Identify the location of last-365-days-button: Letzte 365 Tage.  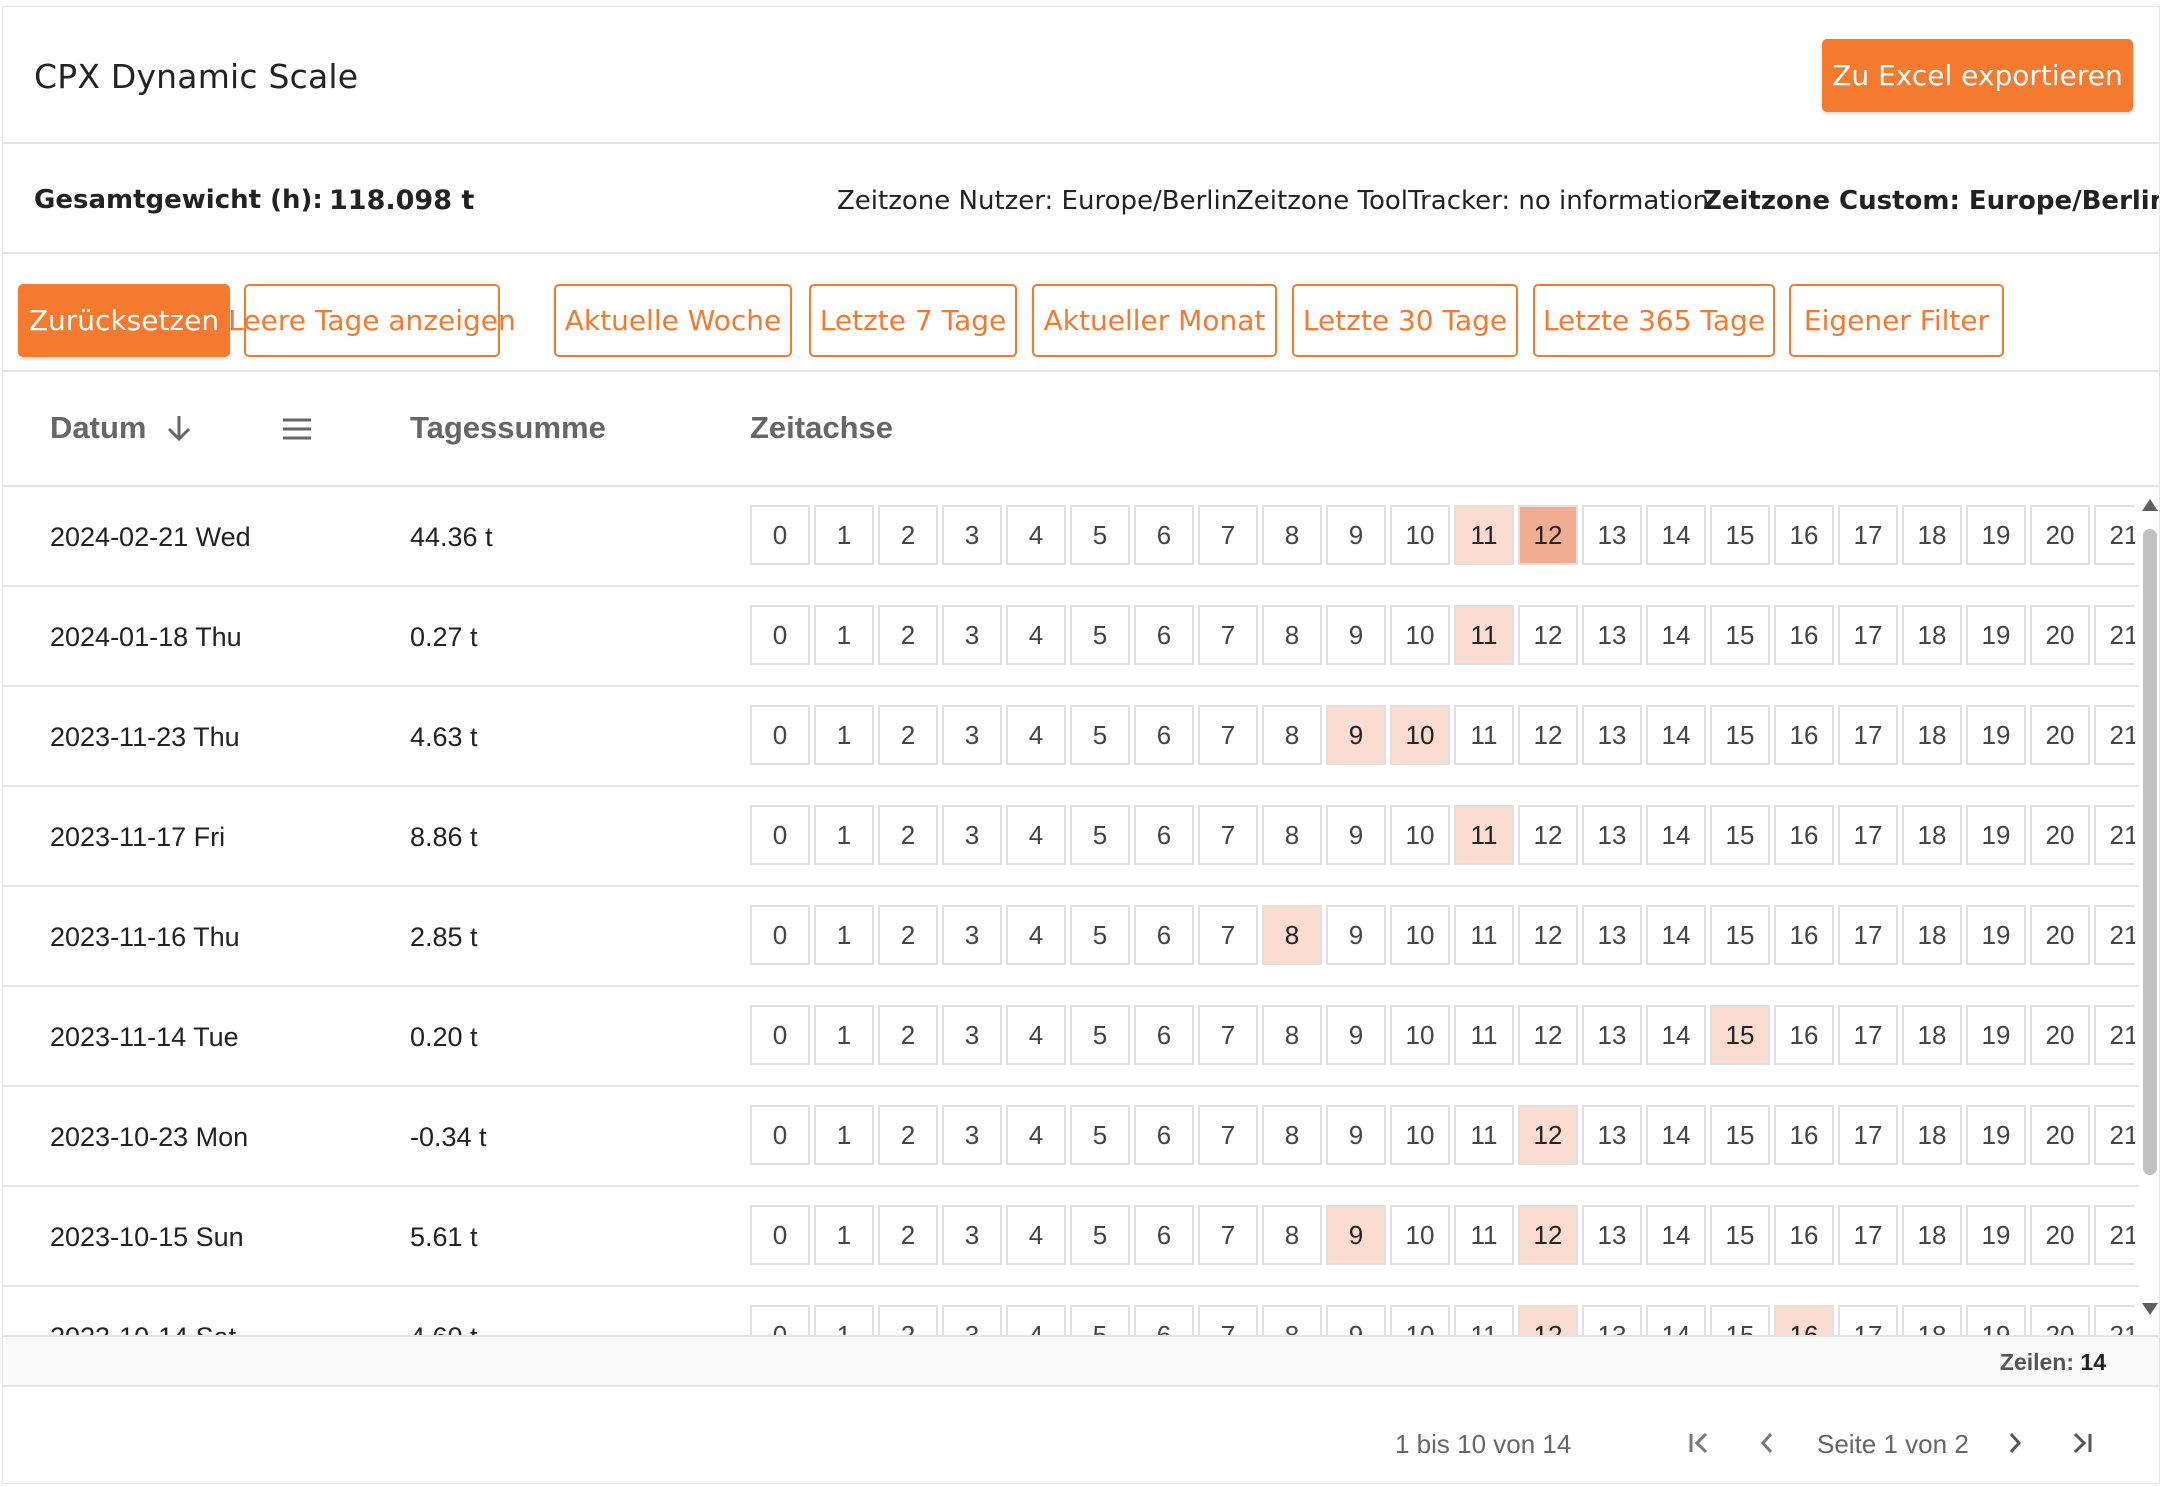
(1654, 320).